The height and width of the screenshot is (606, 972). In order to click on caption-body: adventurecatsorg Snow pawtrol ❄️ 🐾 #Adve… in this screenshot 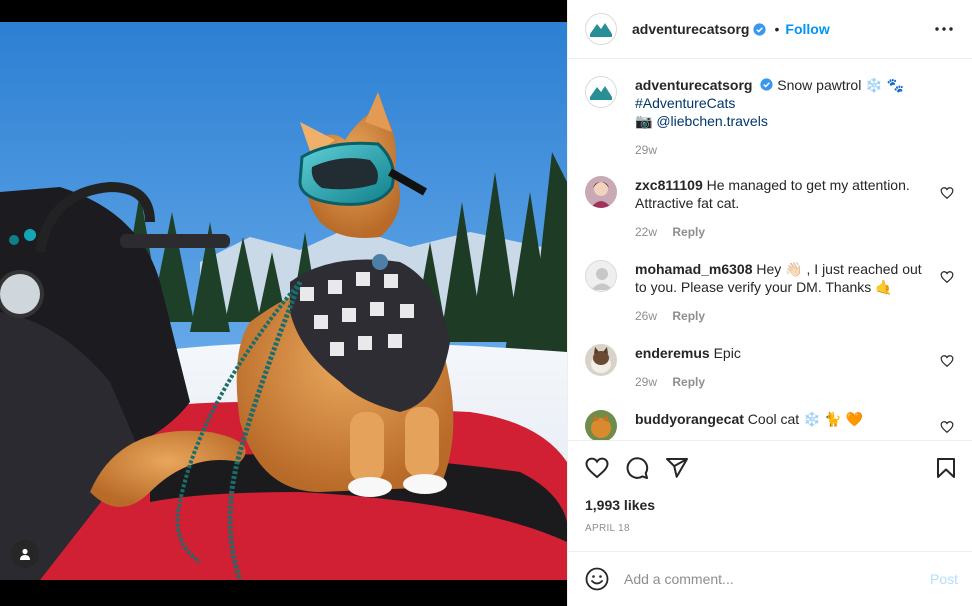, I will do `click(785, 116)`.